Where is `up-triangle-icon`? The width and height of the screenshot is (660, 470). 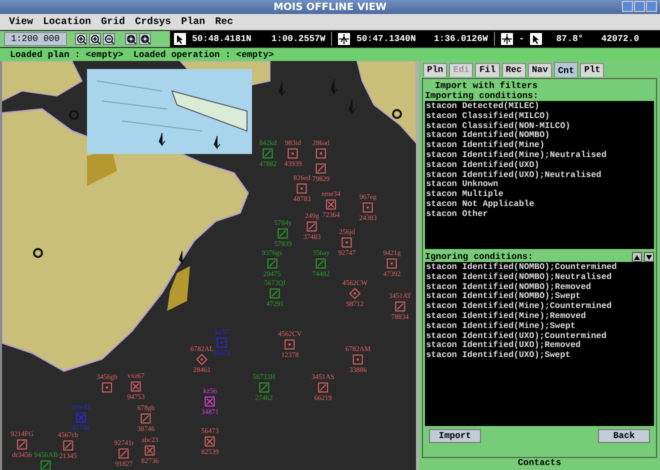
up-triangle-icon is located at coordinates (637, 257).